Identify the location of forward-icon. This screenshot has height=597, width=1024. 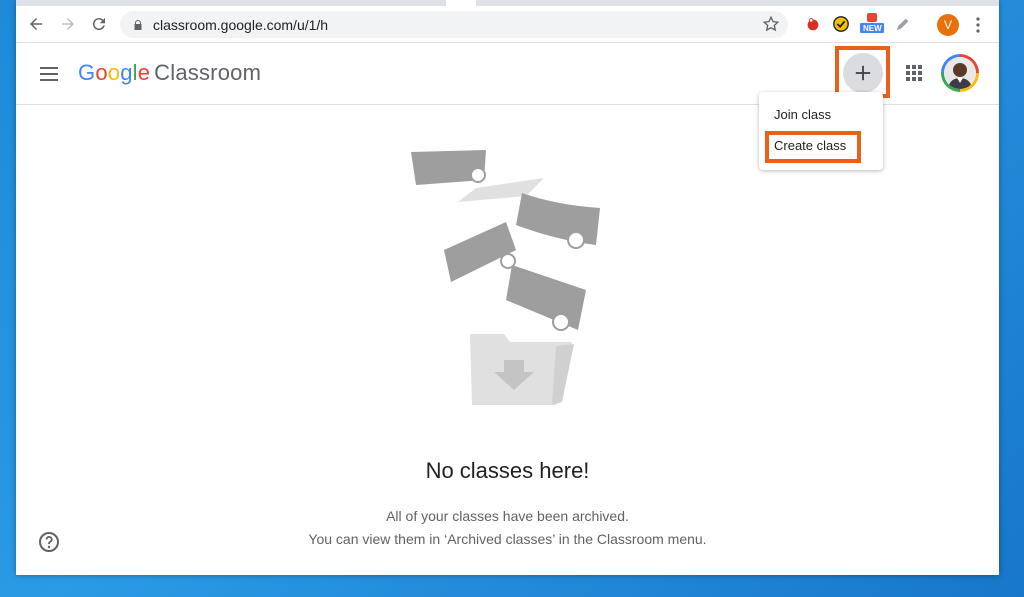
(68, 24).